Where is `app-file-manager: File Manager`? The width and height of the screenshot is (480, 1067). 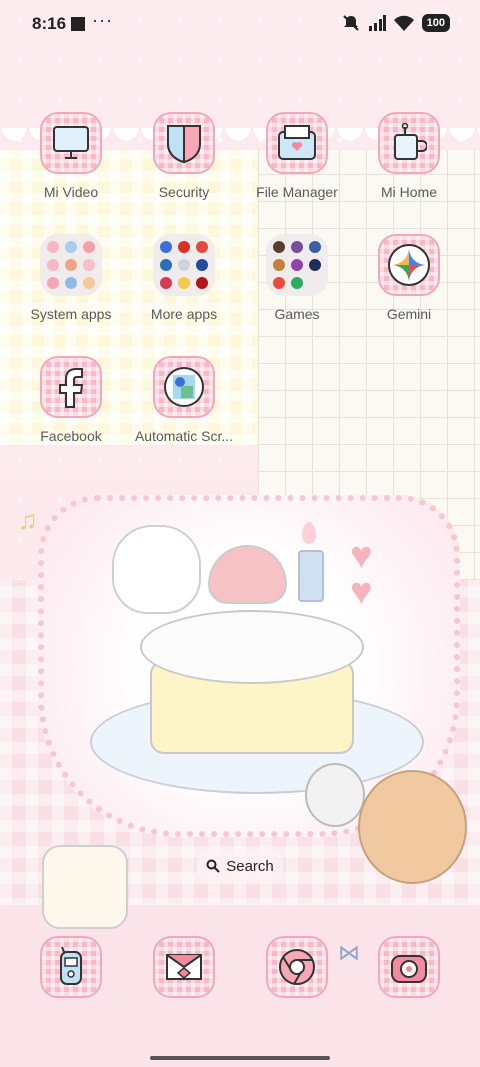 app-file-manager: File Manager is located at coordinates (297, 156).